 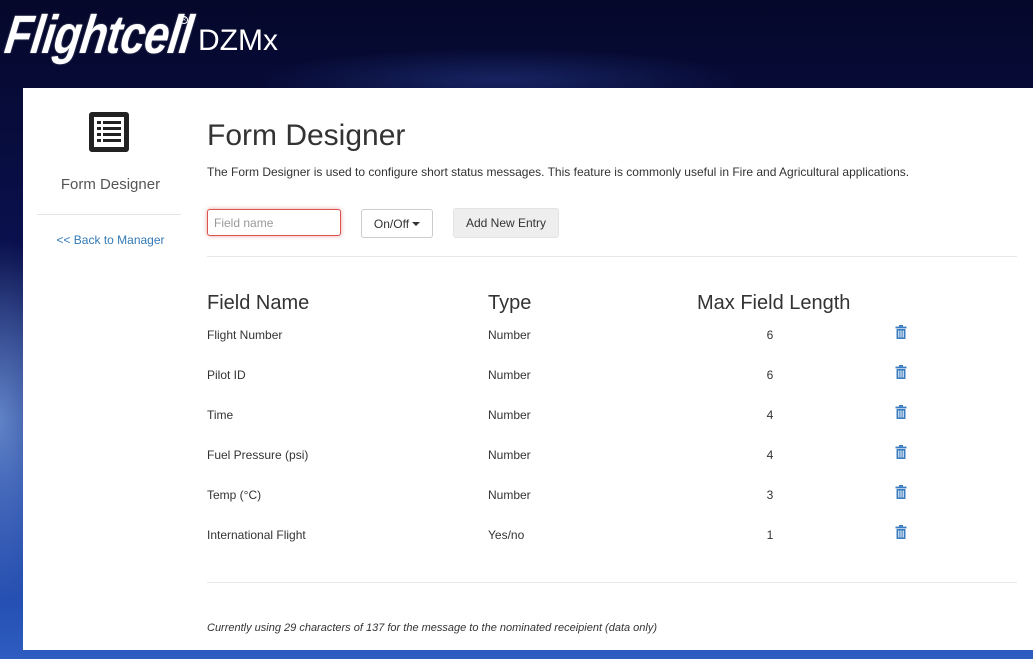 What do you see at coordinates (99, 35) in the screenshot?
I see `flightcell-logo: Flightcell` at bounding box center [99, 35].